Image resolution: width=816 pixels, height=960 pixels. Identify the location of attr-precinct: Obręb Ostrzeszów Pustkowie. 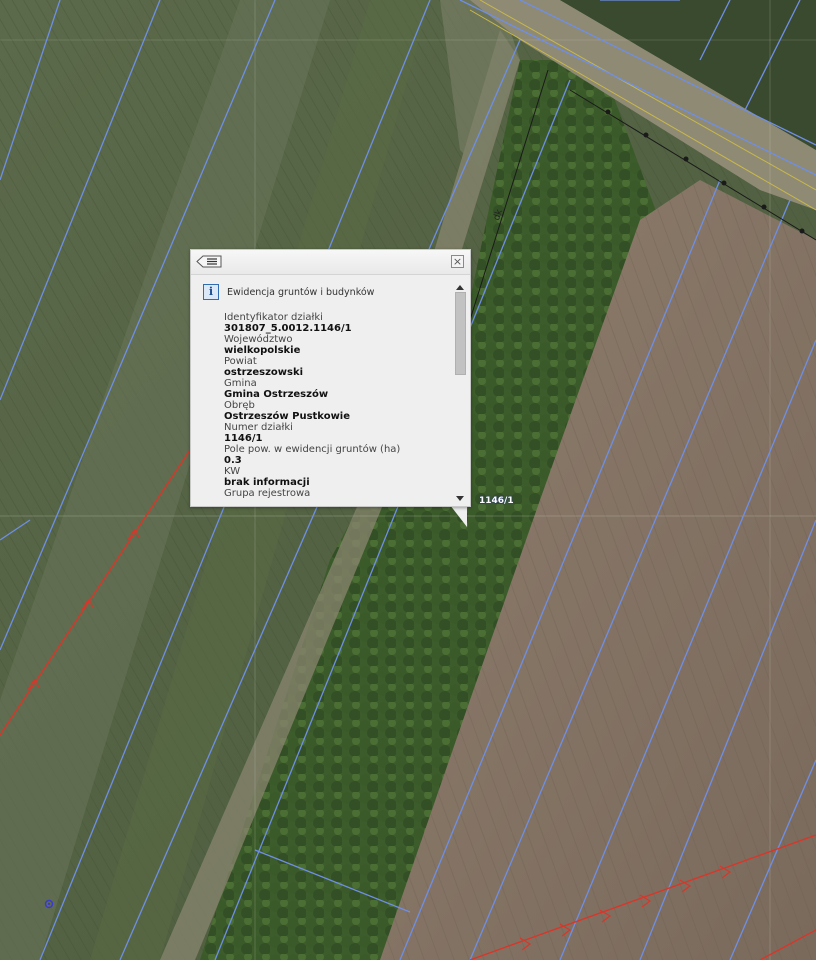
(334, 411).